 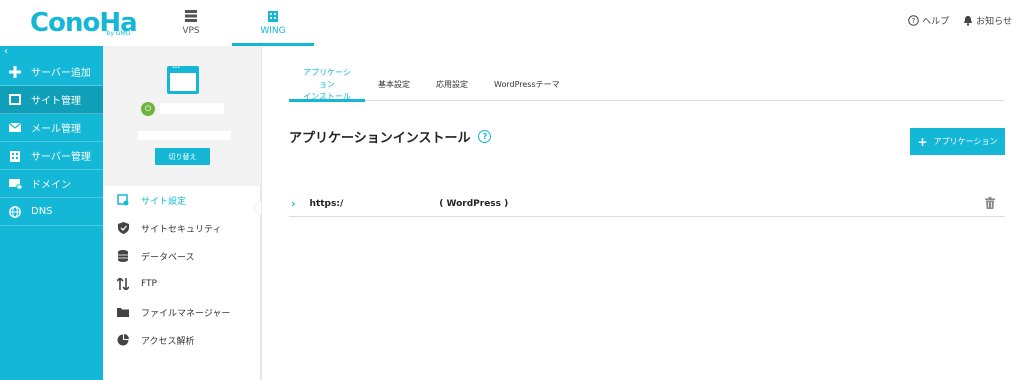 What do you see at coordinates (149, 284) in the screenshot?
I see `sub-item-label: FTP` at bounding box center [149, 284].